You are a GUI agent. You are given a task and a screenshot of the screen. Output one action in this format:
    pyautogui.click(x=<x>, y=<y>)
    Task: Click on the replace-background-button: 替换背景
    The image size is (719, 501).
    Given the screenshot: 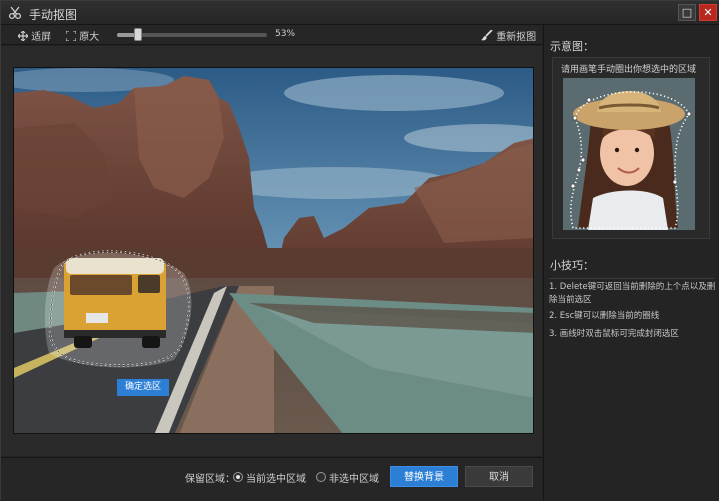 What is the action you would take?
    pyautogui.click(x=424, y=476)
    